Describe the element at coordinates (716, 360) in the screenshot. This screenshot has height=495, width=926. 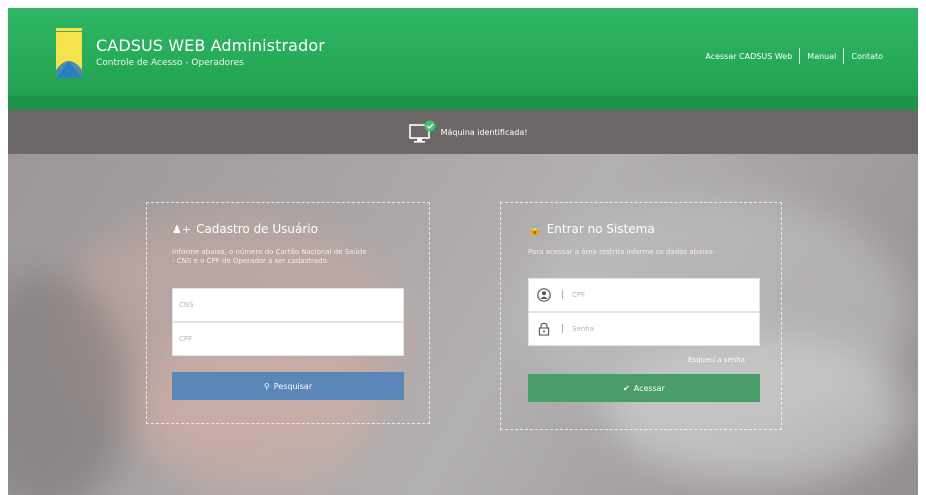
I see `forgot-password-link: Esqueci a senha` at that location.